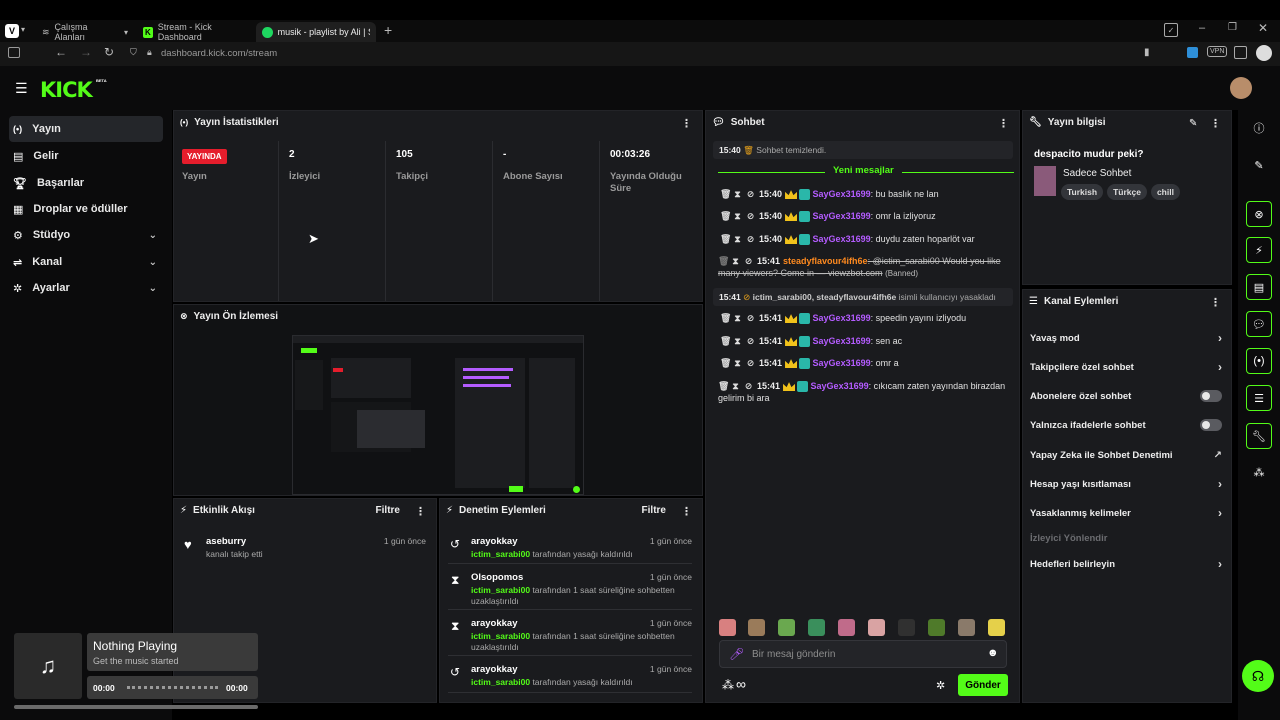 This screenshot has width=1280, height=720. What do you see at coordinates (438, 415) in the screenshot?
I see `stream-preview-video` at bounding box center [438, 415].